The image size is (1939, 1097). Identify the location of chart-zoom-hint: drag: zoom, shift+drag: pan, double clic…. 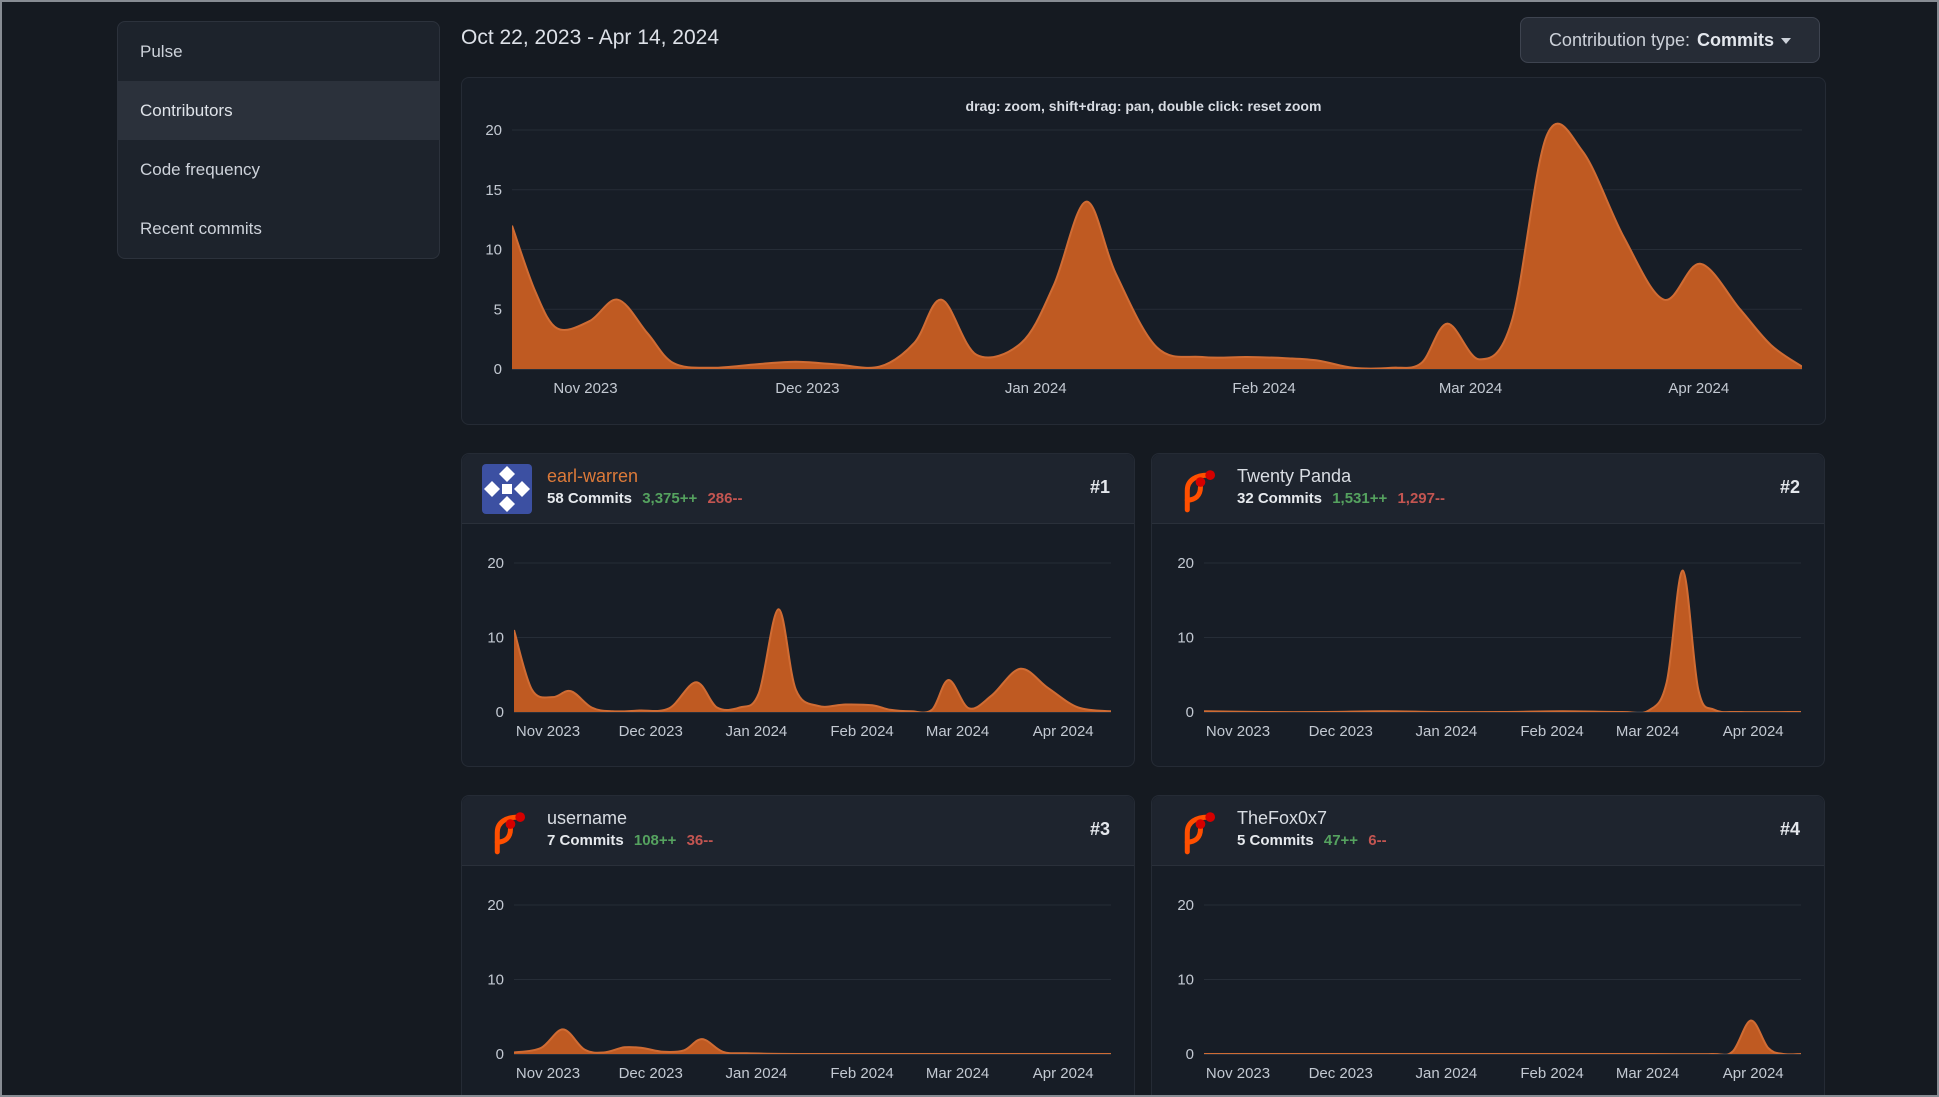
(1143, 106).